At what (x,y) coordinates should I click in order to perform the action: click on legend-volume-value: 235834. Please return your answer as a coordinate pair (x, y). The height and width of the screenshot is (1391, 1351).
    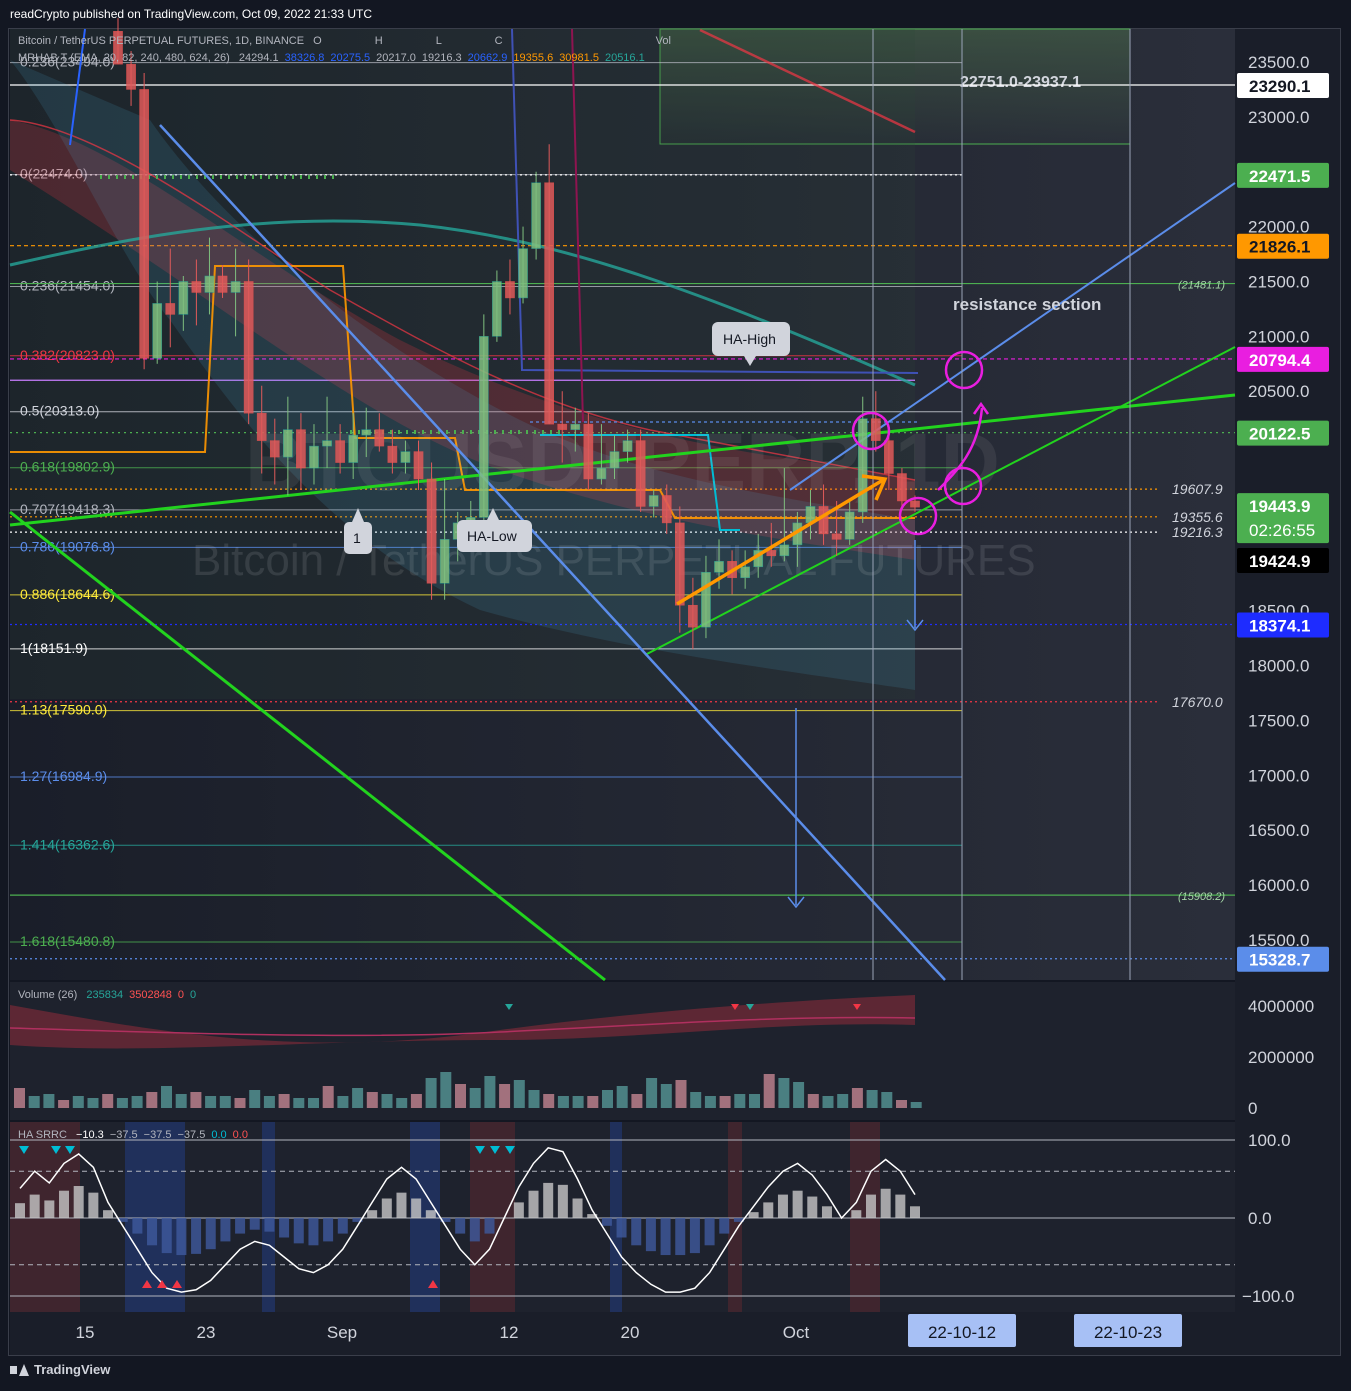
    Looking at the image, I should click on (105, 995).